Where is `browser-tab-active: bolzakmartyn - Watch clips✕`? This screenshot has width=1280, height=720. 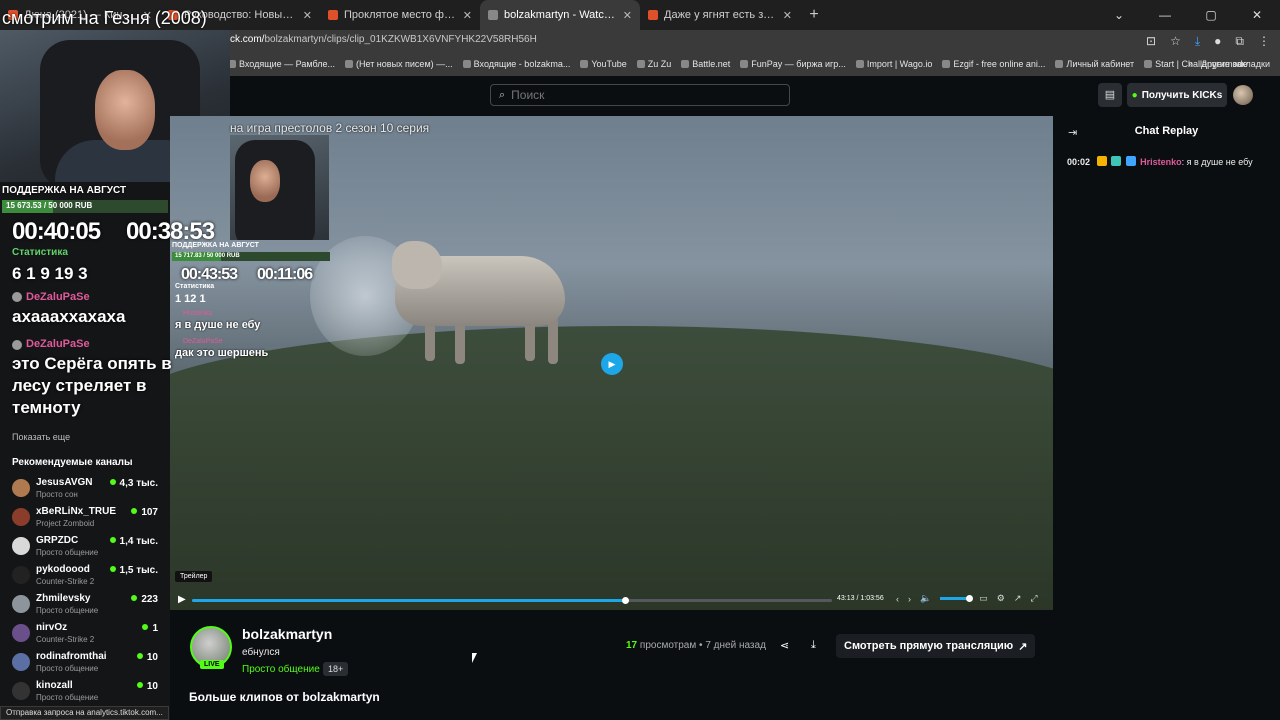
browser-tab-active: bolzakmartyn - Watch clips✕ is located at coordinates (560, 15).